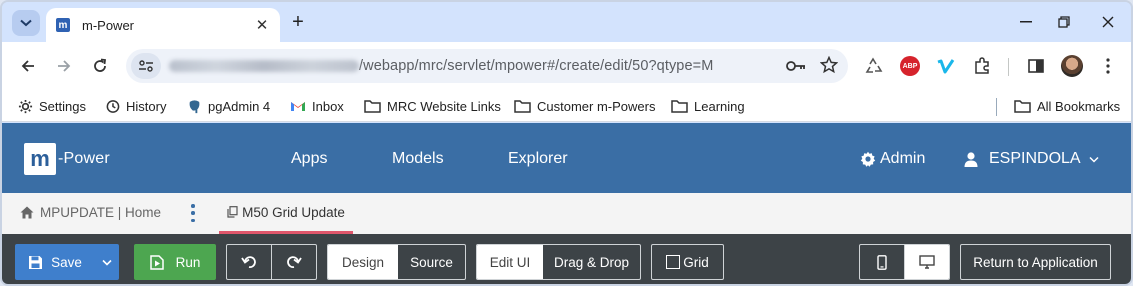 This screenshot has width=1133, height=286. I want to click on side-panel-icon, so click(1036, 66).